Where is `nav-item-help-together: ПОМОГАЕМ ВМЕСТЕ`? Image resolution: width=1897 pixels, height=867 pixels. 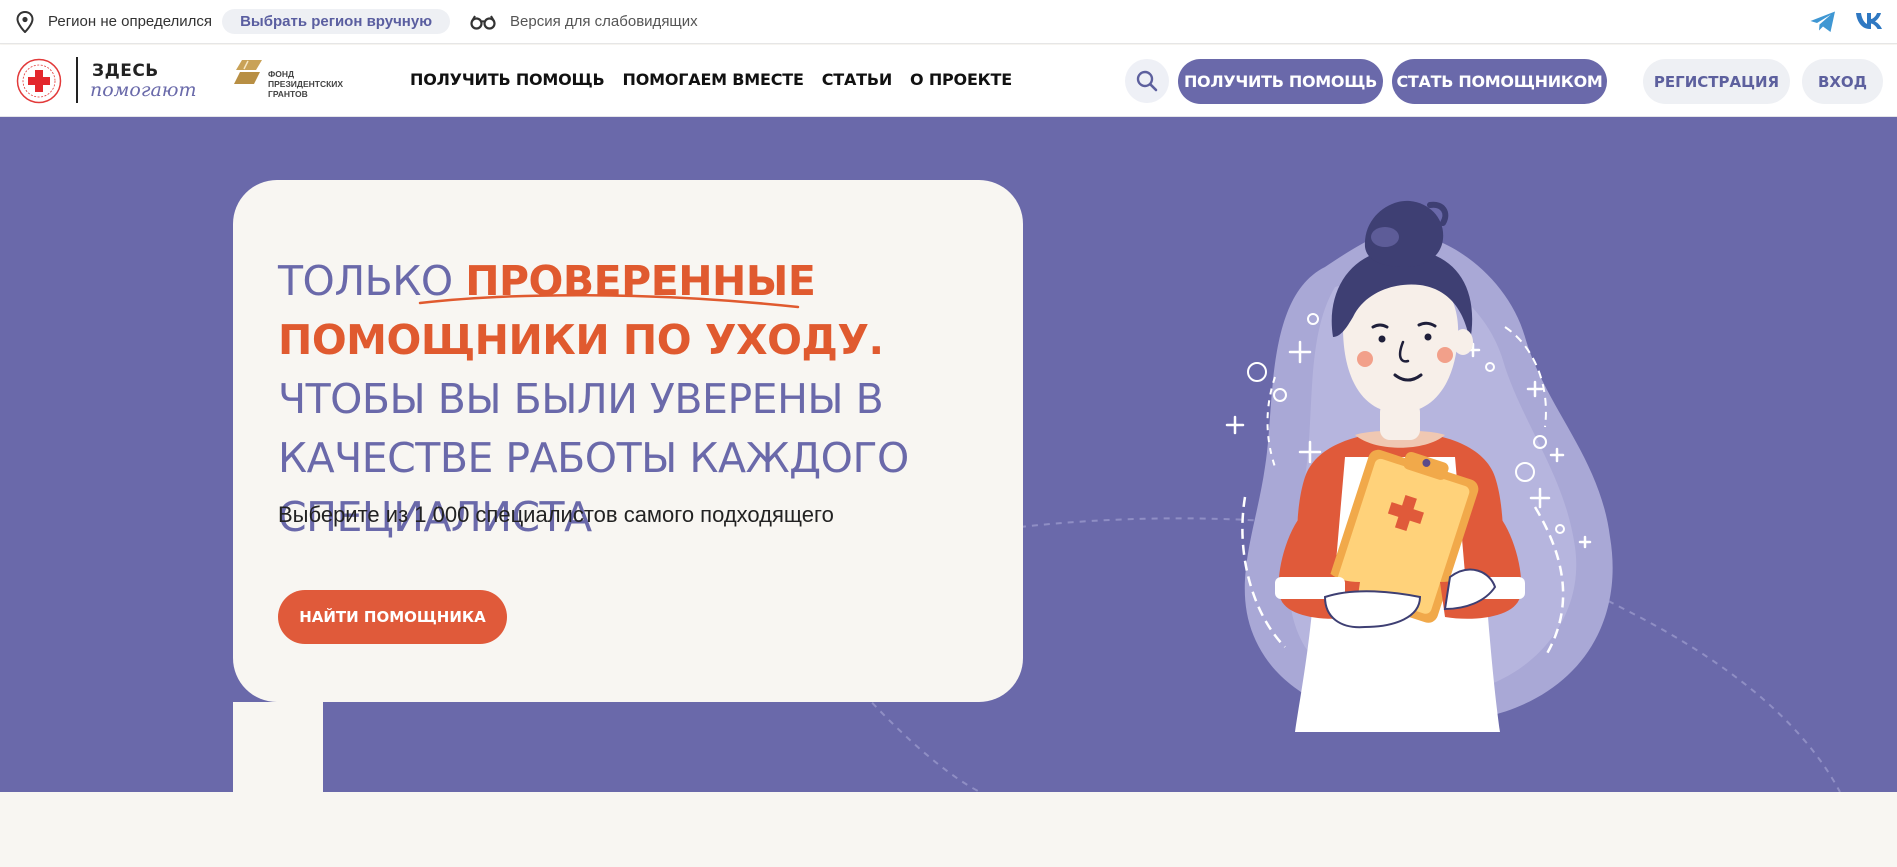
nav-item-help-together: ПОМОГАЕМ ВМЕСТЕ is located at coordinates (713, 79).